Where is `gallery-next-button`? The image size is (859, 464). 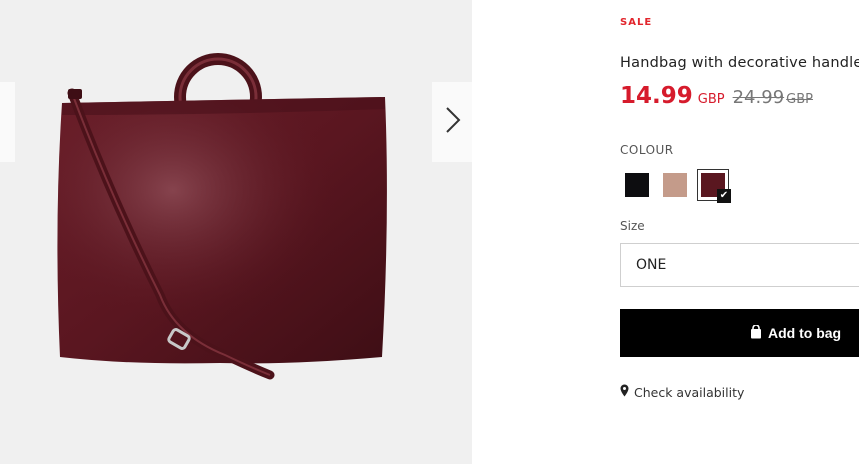 gallery-next-button is located at coordinates (452, 122).